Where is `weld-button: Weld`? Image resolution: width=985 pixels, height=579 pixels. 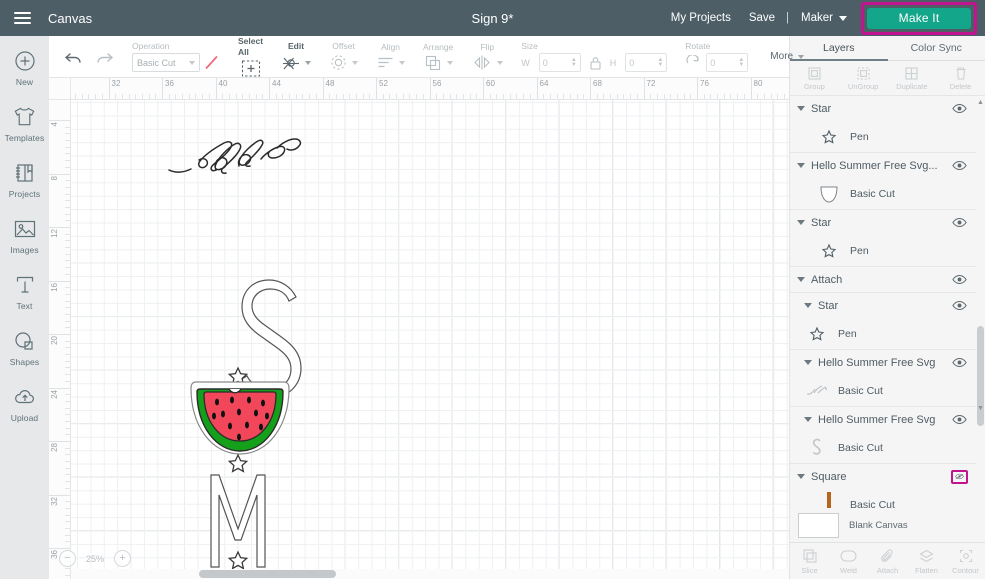 weld-button: Weld is located at coordinates (848, 561).